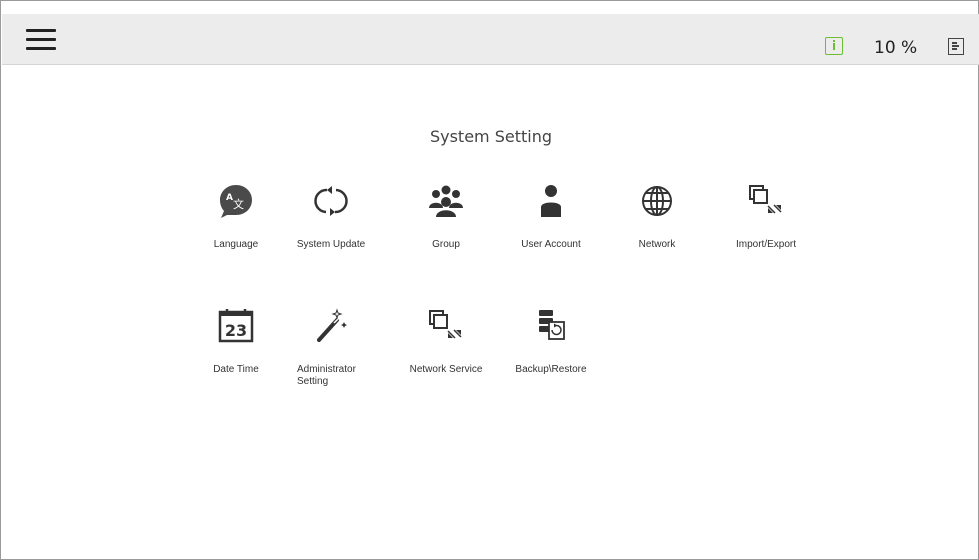 This screenshot has width=979, height=560. Describe the element at coordinates (551, 201) in the screenshot. I see `user-icon` at that location.